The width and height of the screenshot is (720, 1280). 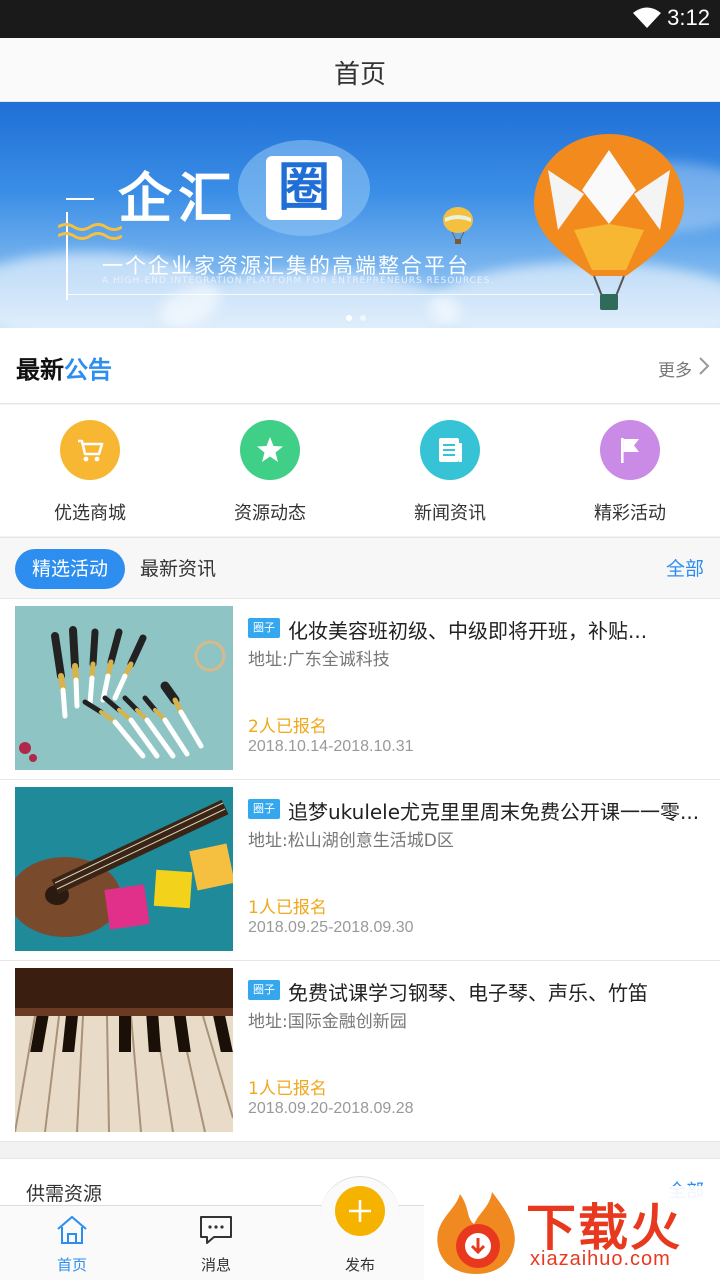 I want to click on banner-brand-box: 圈, so click(x=304, y=188).